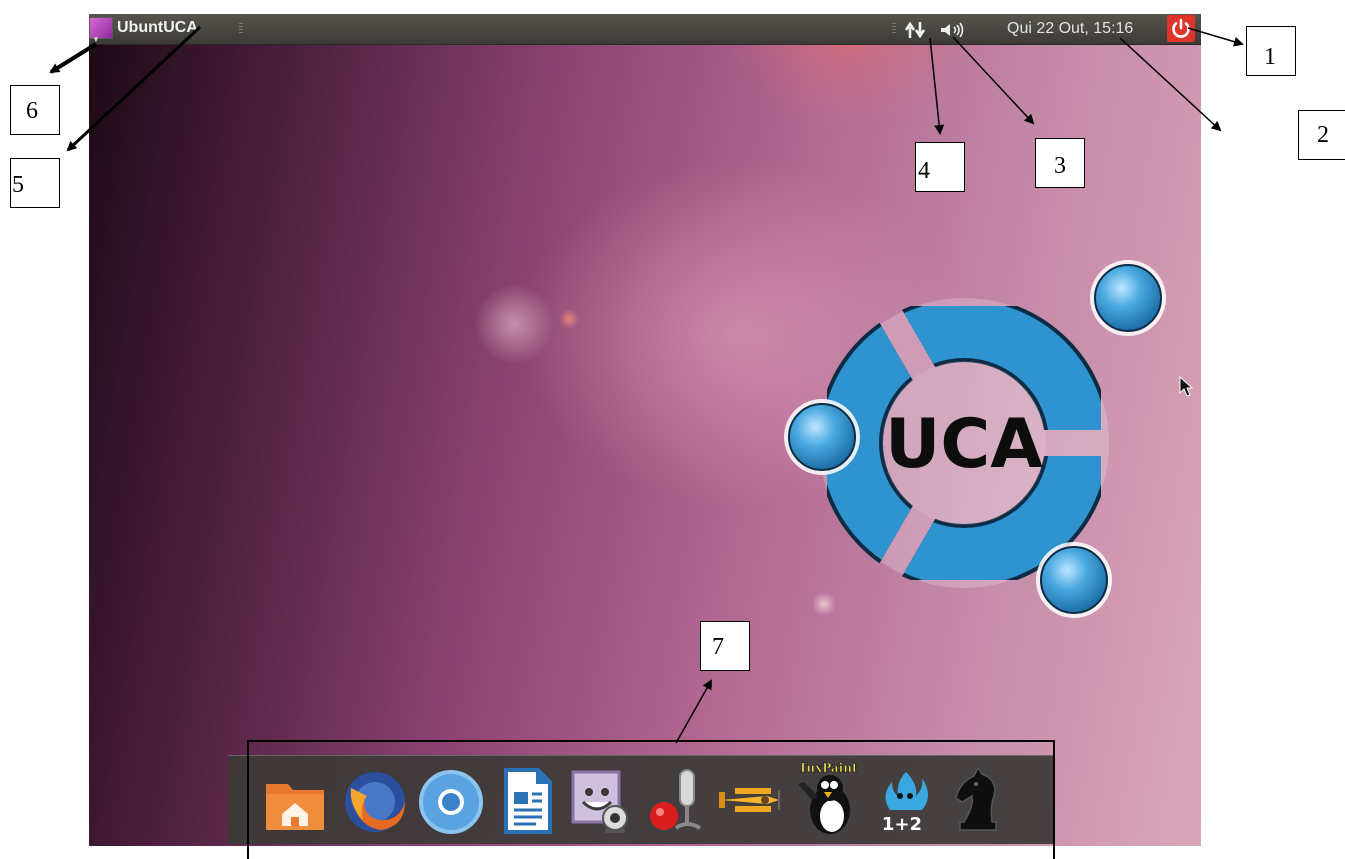  Describe the element at coordinates (1060, 166) in the screenshot. I see `callout-label-3: 3` at that location.